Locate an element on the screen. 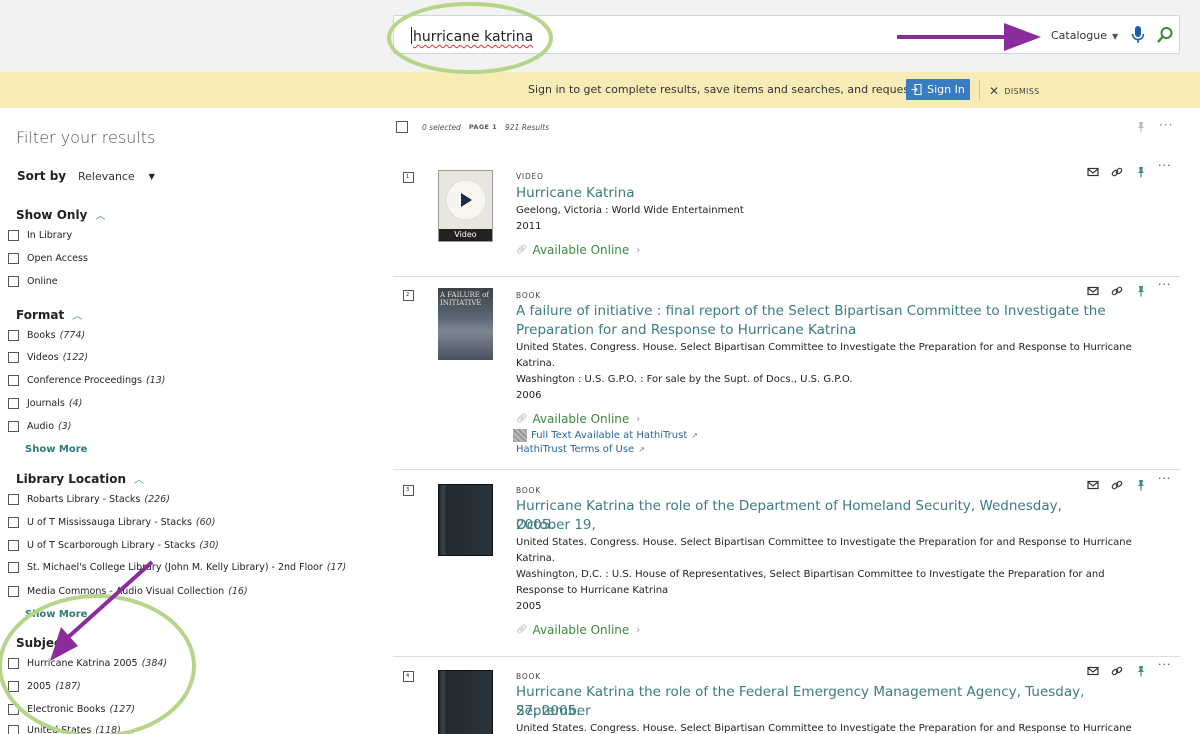  microphone-icon is located at coordinates (1138, 35).